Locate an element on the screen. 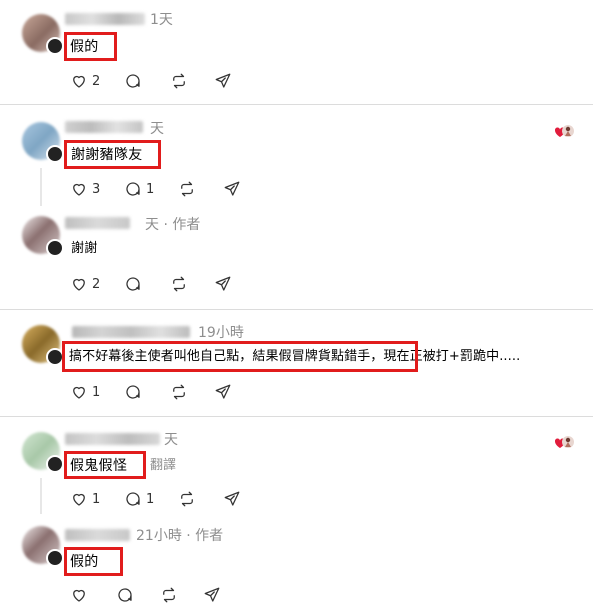 Image resolution: width=593 pixels, height=615 pixels. translate-link: 翻譯 is located at coordinates (163, 466).